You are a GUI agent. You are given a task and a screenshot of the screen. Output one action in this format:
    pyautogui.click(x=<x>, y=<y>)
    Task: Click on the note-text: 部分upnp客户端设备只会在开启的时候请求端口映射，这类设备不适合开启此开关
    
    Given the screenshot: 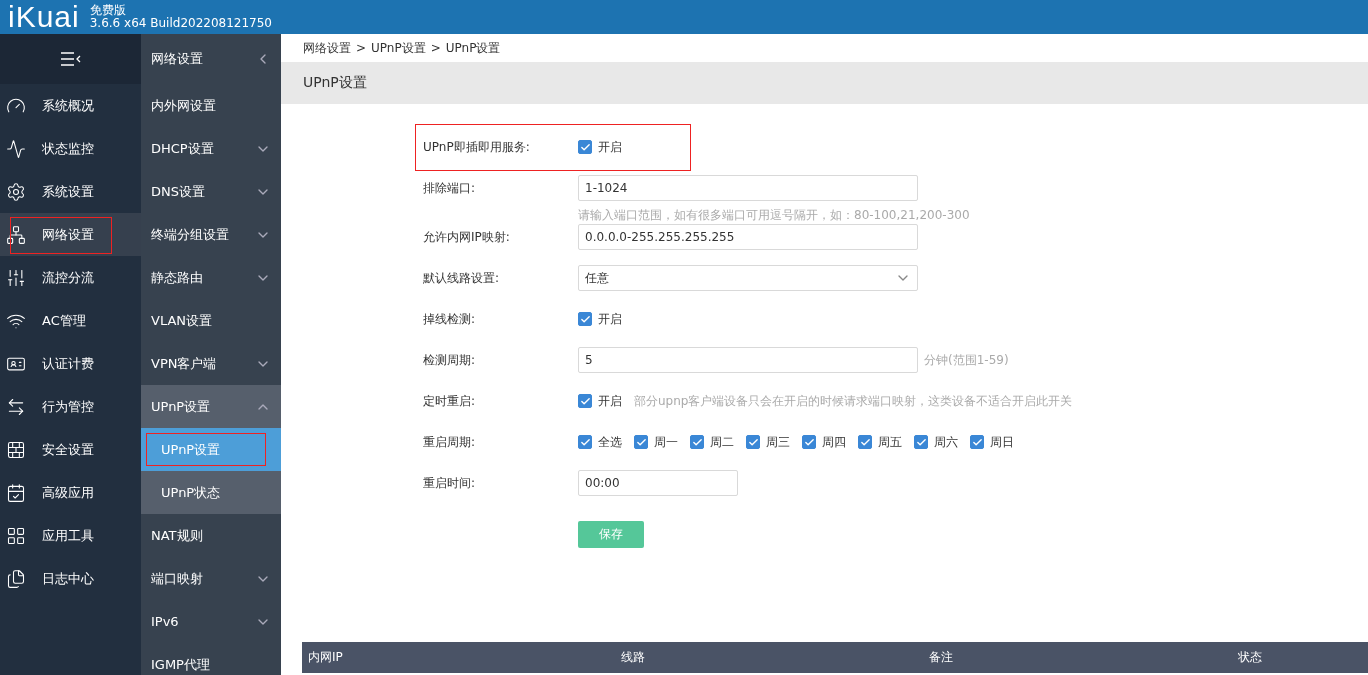 What is the action you would take?
    pyautogui.click(x=853, y=401)
    